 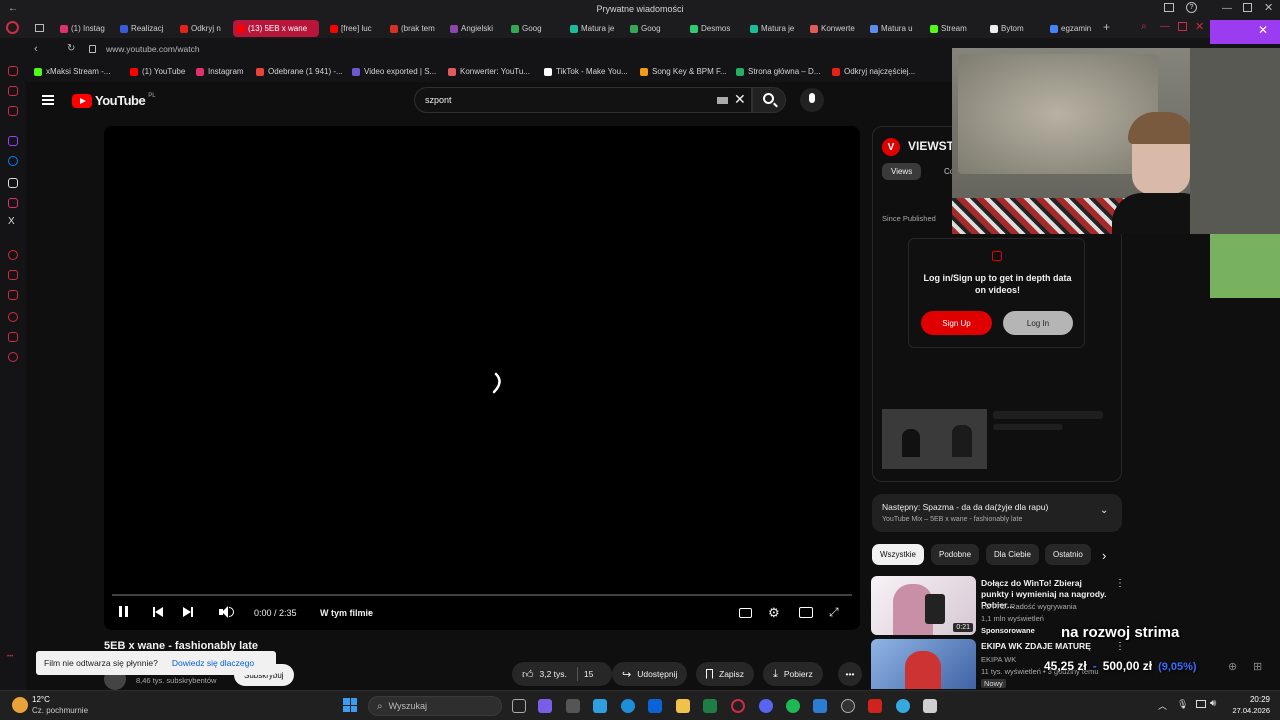 What do you see at coordinates (1104, 555) in the screenshot?
I see `chips-next-icon: ›` at bounding box center [1104, 555].